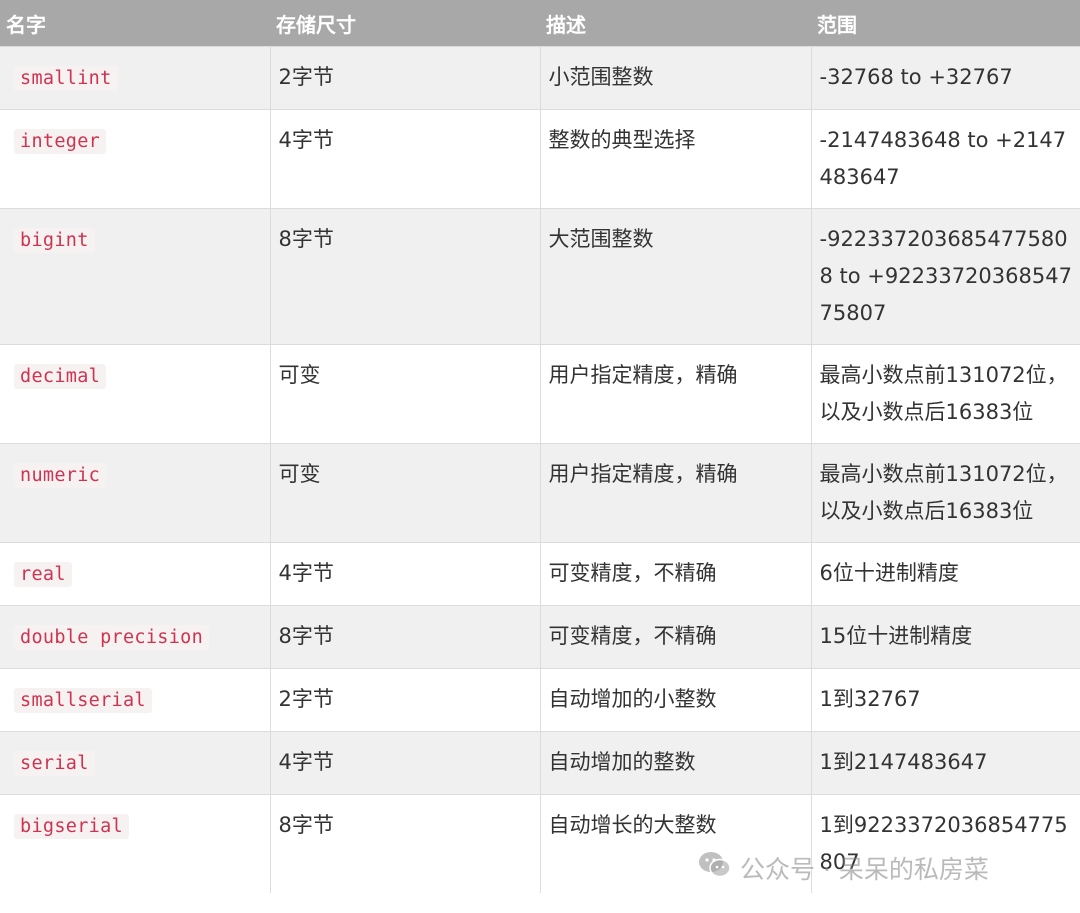 This screenshot has height=913, width=1080. What do you see at coordinates (675, 763) in the screenshot?
I see `description-cell: 自动增加的整数` at bounding box center [675, 763].